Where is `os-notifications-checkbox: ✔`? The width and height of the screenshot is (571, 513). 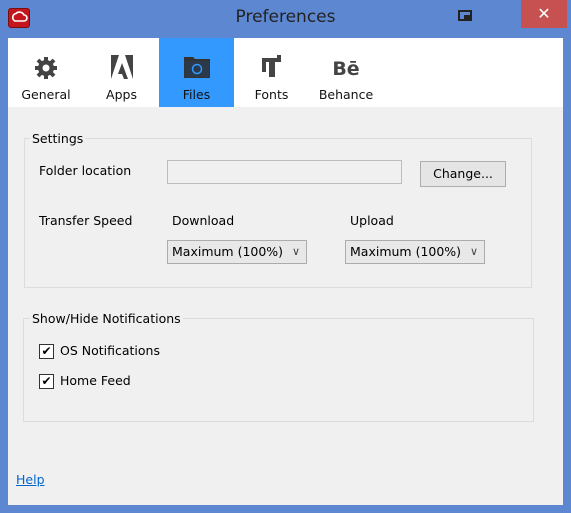 os-notifications-checkbox: ✔ is located at coordinates (46, 351).